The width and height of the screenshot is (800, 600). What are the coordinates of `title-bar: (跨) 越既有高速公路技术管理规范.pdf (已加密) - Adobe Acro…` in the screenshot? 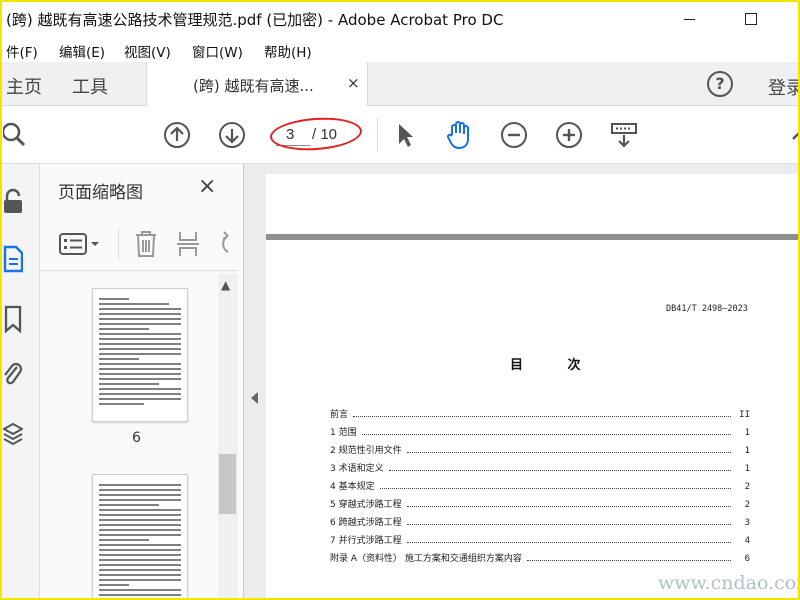 It's located at (400, 19).